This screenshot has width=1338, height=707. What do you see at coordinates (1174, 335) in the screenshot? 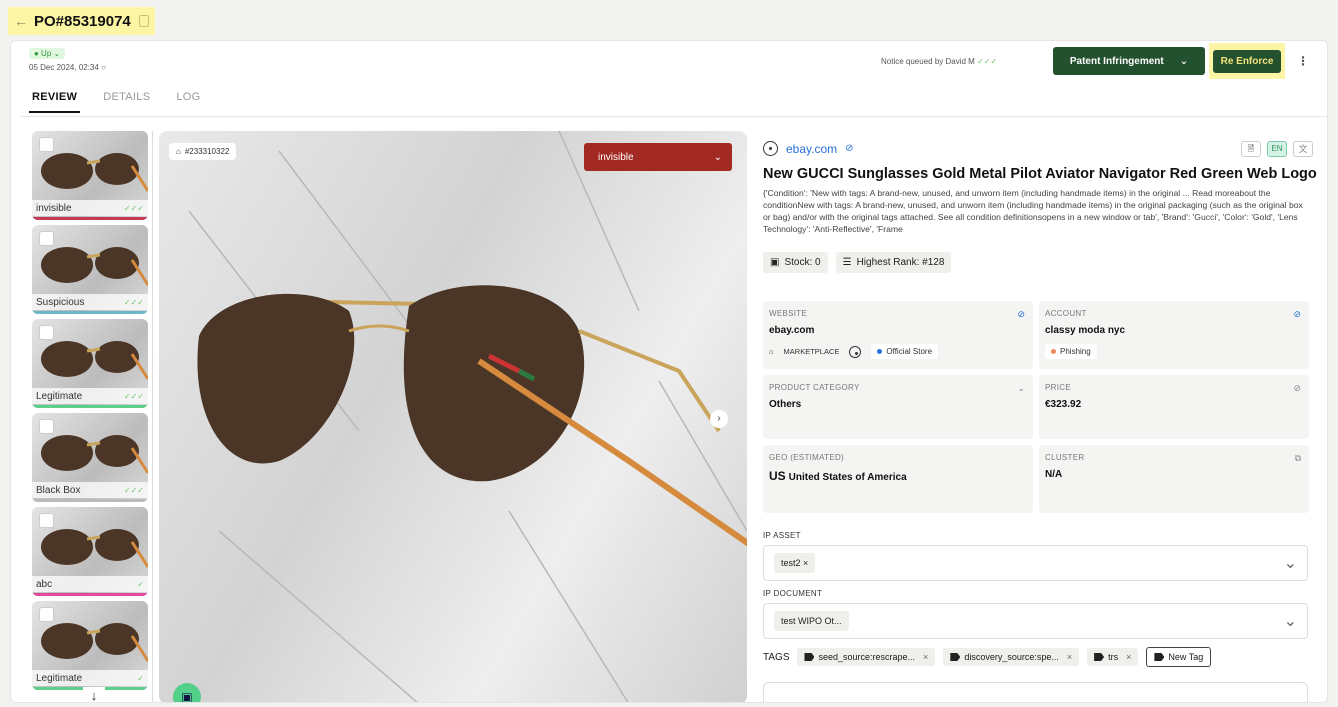
I see `account-card: ACCOUNT ⊘ classy moda nyc Phishing` at bounding box center [1174, 335].